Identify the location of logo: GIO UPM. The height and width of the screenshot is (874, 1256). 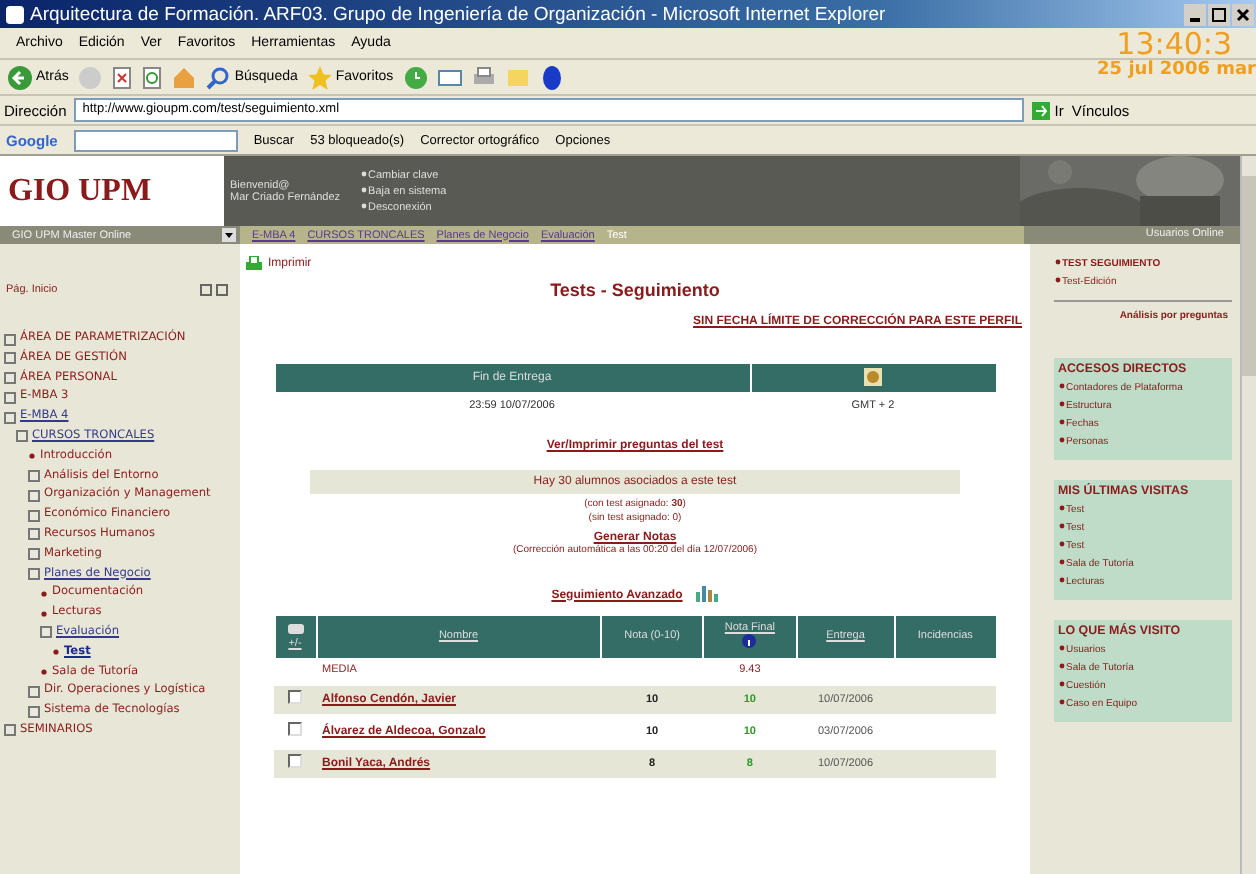
(112, 191).